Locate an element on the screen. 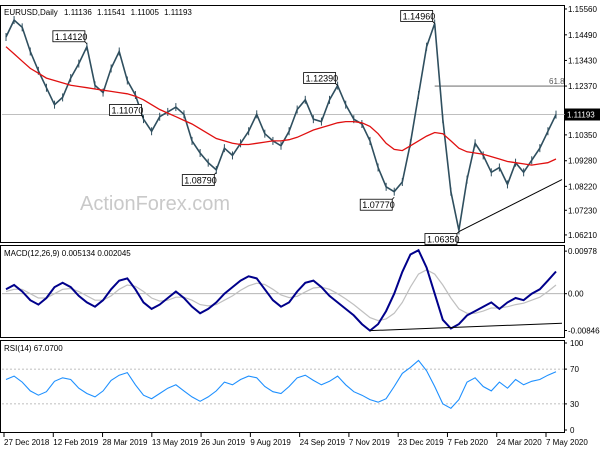  y-tick-label: 1.09280 is located at coordinates (582, 161).